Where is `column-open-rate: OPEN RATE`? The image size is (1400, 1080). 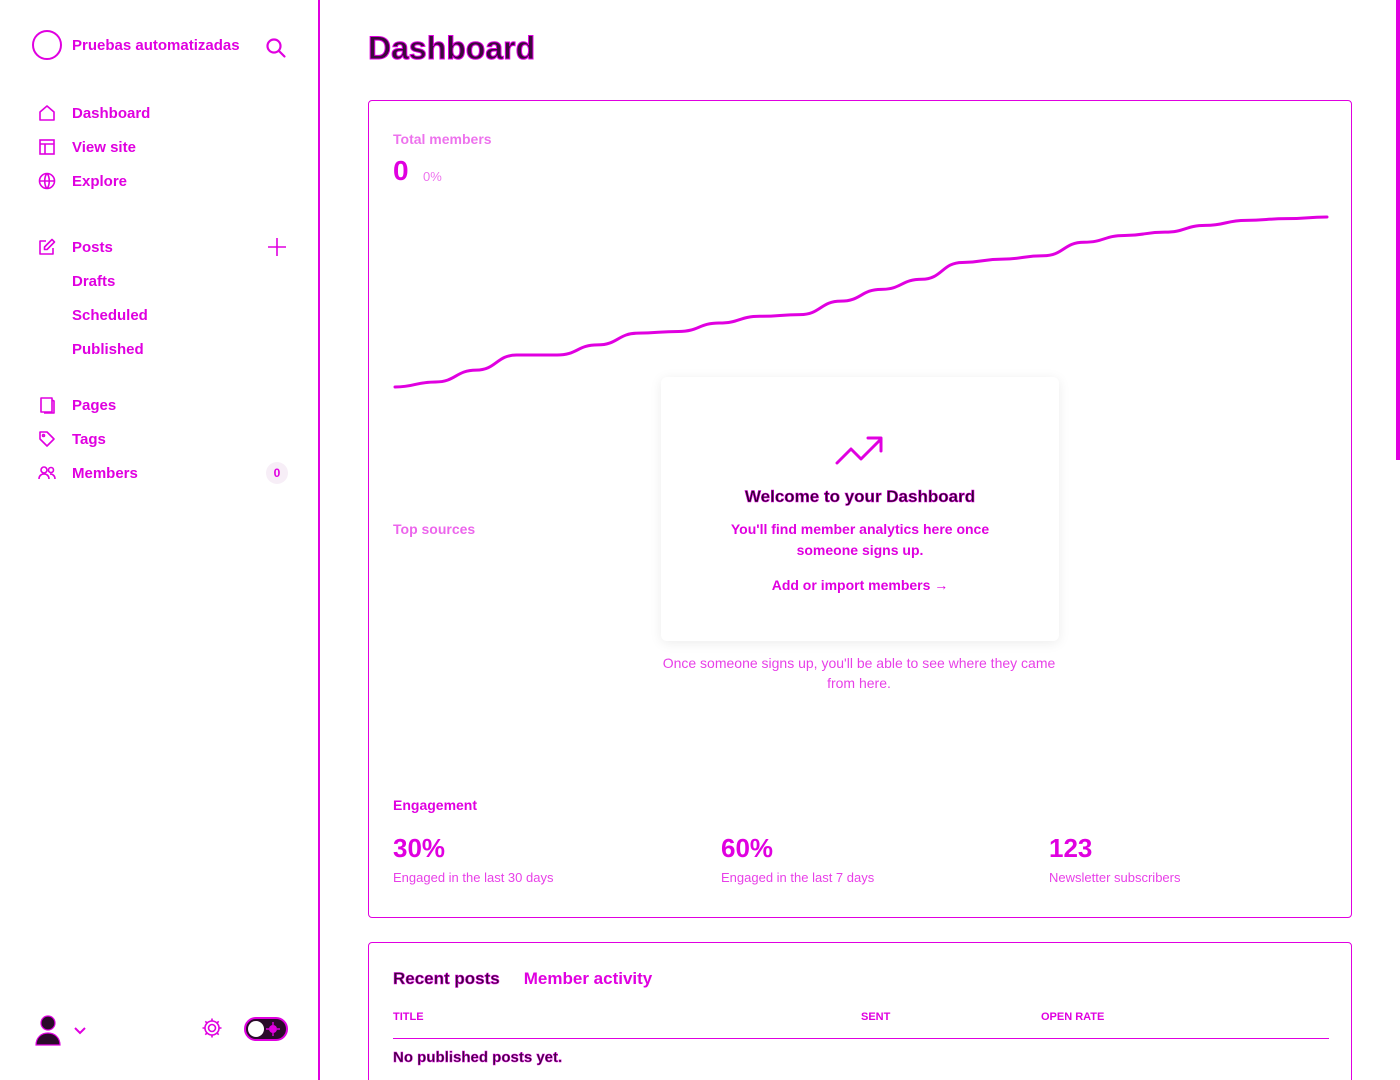
column-open-rate: OPEN RATE is located at coordinates (1072, 1017).